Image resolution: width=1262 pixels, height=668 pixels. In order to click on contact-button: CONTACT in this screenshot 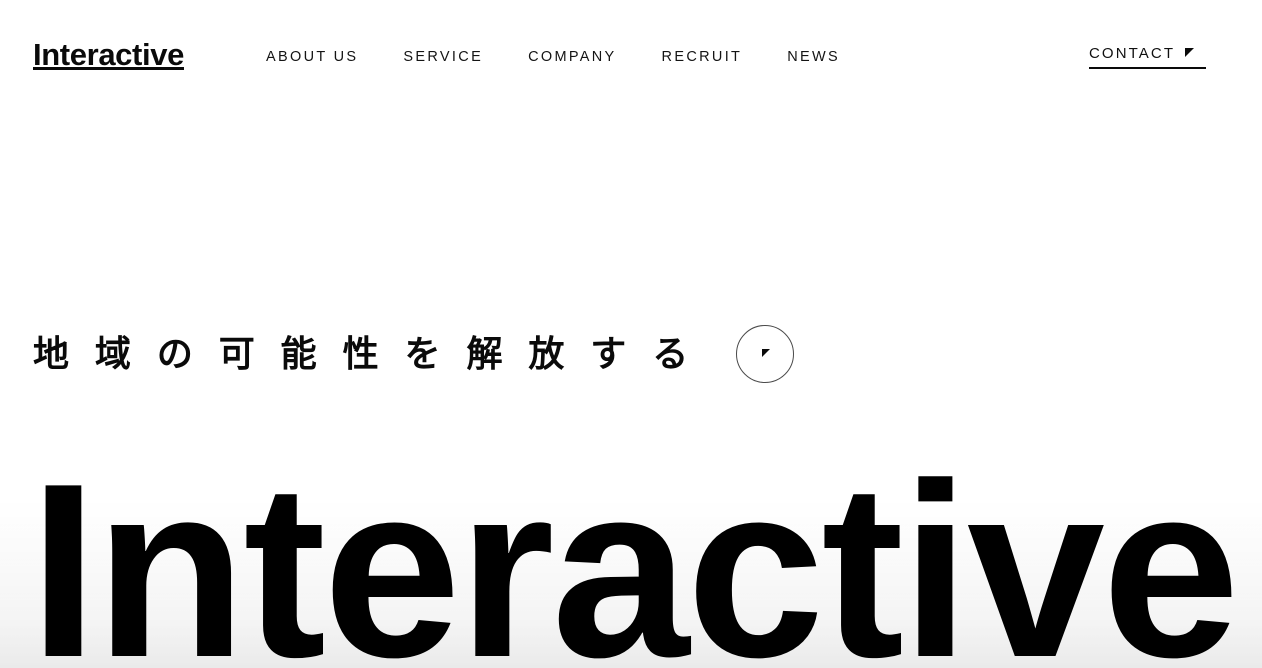, I will do `click(1147, 57)`.